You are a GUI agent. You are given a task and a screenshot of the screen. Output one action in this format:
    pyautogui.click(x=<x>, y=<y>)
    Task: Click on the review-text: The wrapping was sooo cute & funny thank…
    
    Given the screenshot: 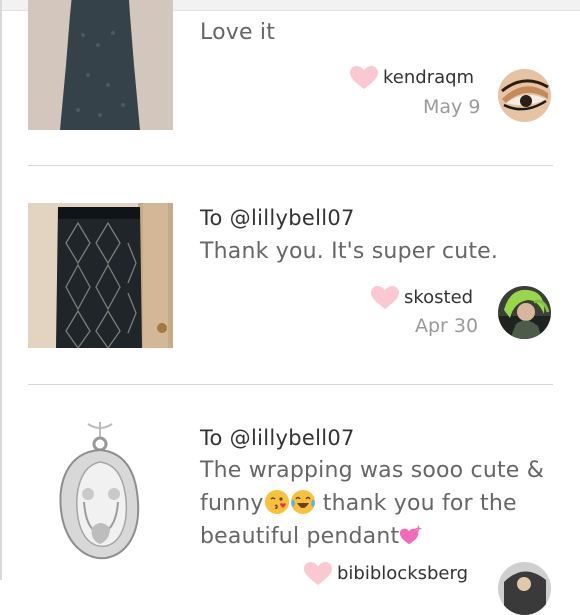 What is the action you would take?
    pyautogui.click(x=372, y=503)
    